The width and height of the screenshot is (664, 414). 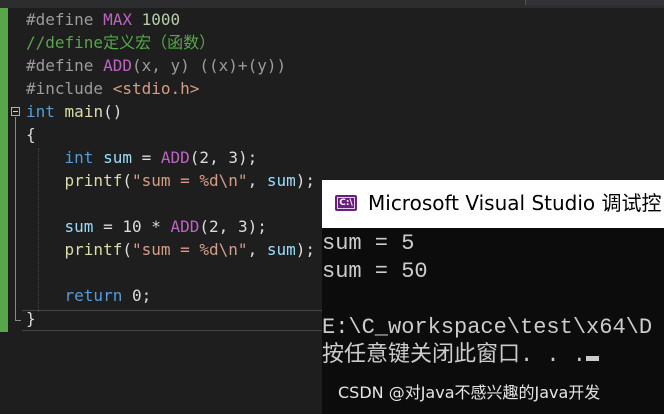 I want to click on code-line: int sum = ADD(2, 3);, so click(x=170, y=157).